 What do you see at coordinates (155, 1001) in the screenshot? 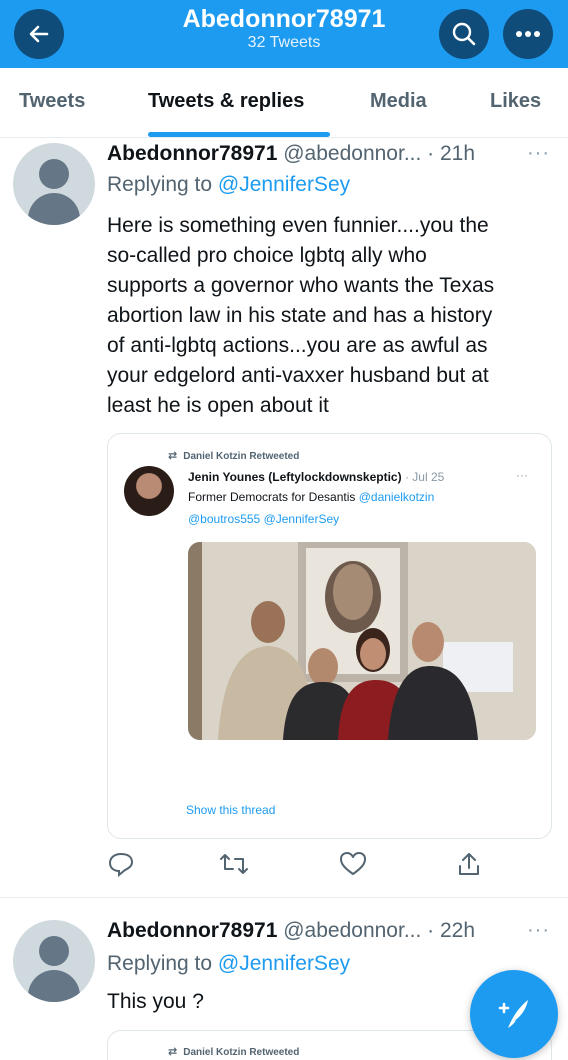
I see `tweet-text: This you ?` at bounding box center [155, 1001].